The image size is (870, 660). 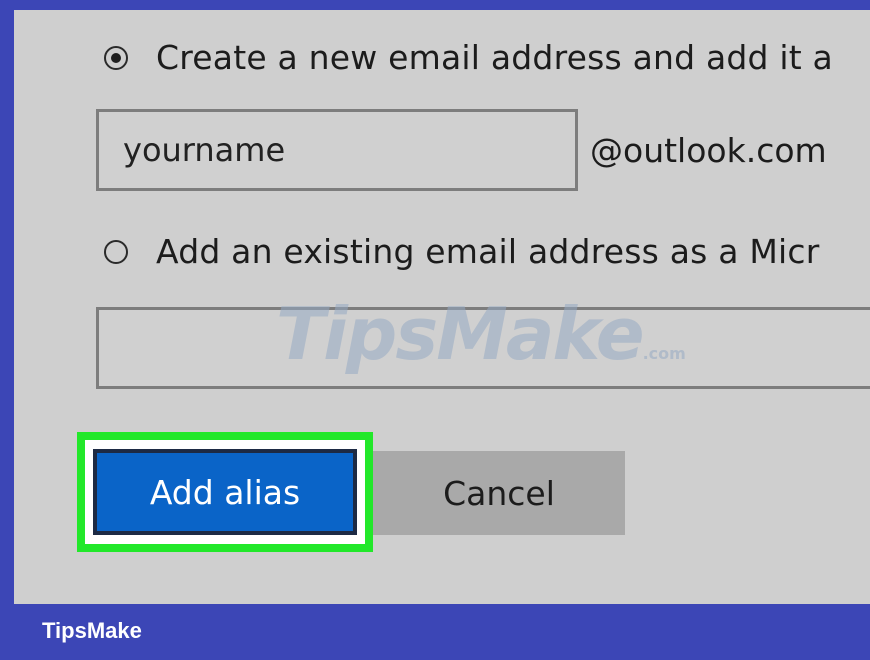 I want to click on option-create-new-label: Create a new email address and add it a, so click(x=494, y=57).